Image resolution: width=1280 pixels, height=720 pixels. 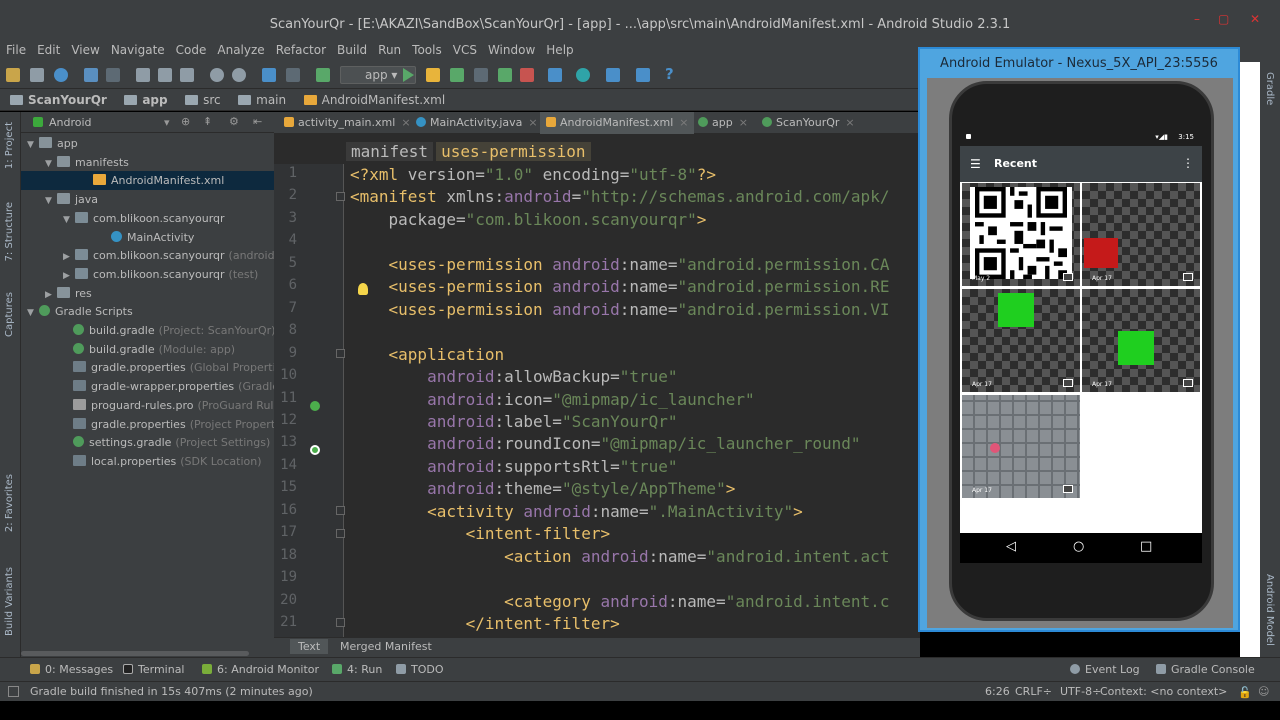 I want to click on tree-item: build.gradle (Project: ScanYourQr), so click(x=148, y=330).